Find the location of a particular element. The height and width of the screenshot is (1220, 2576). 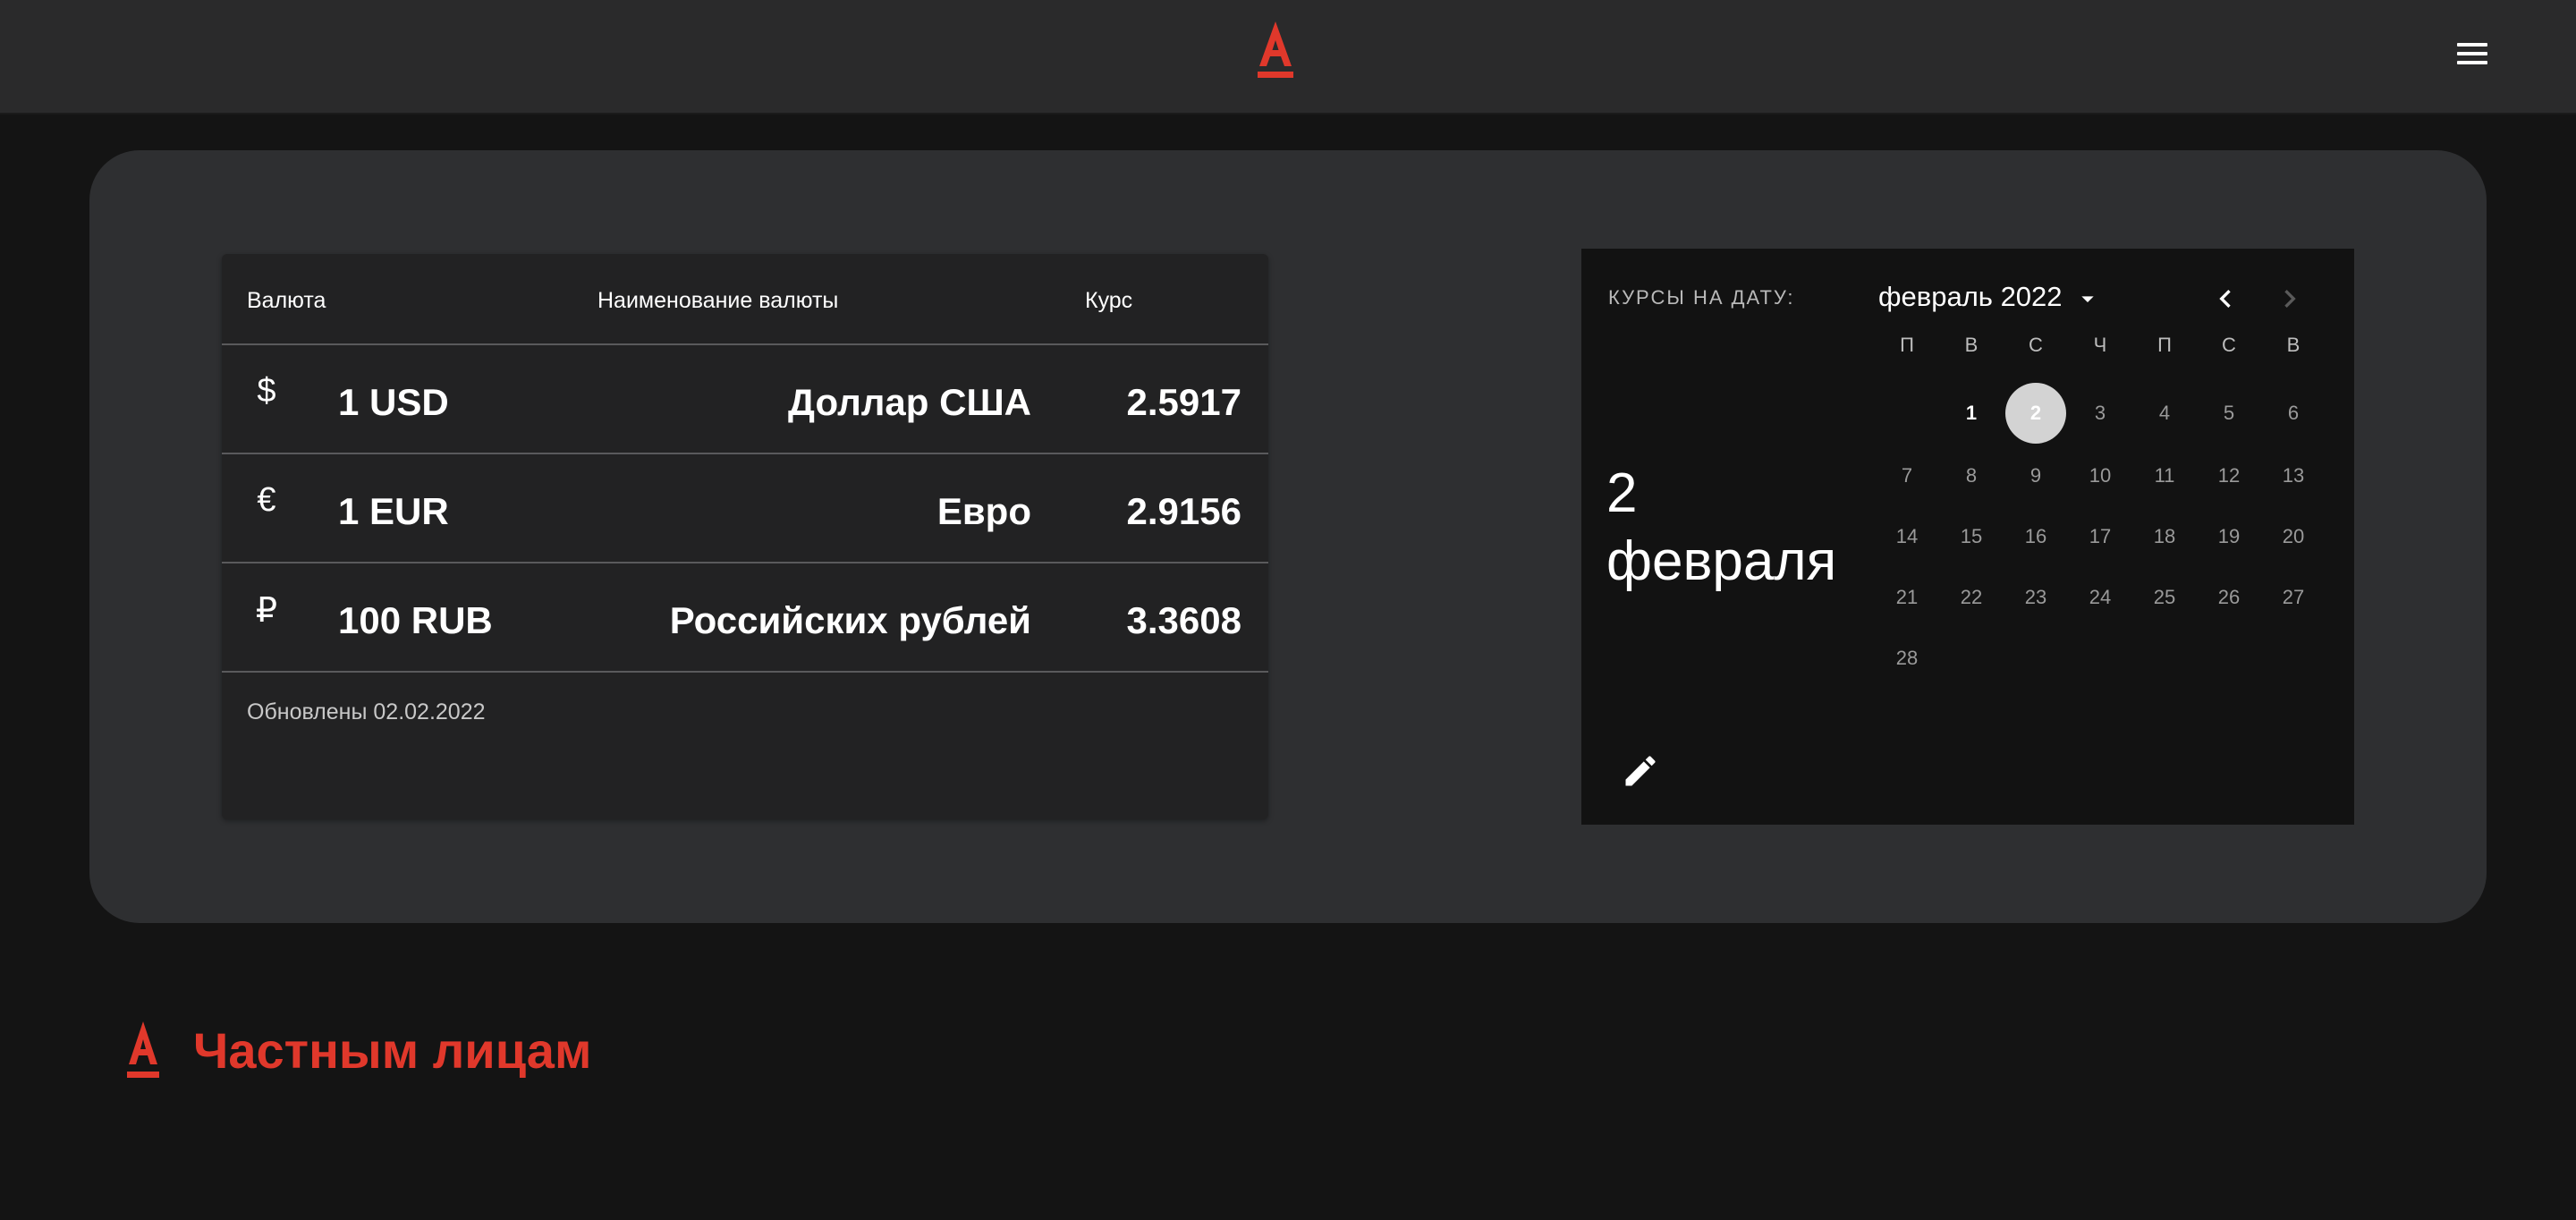

calendar-day: 4 is located at coordinates (2164, 413).